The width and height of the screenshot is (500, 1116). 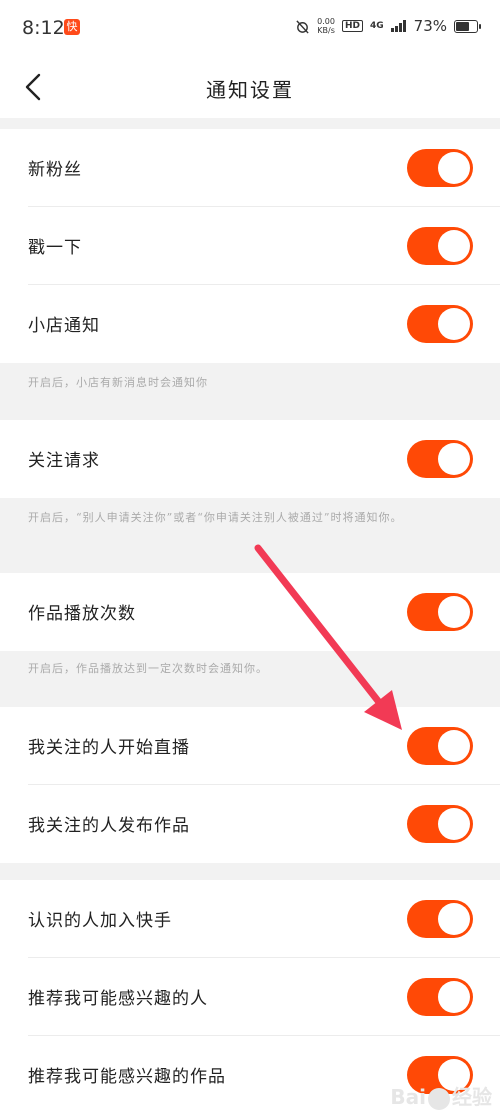 I want to click on battery-icon, so click(x=467, y=26).